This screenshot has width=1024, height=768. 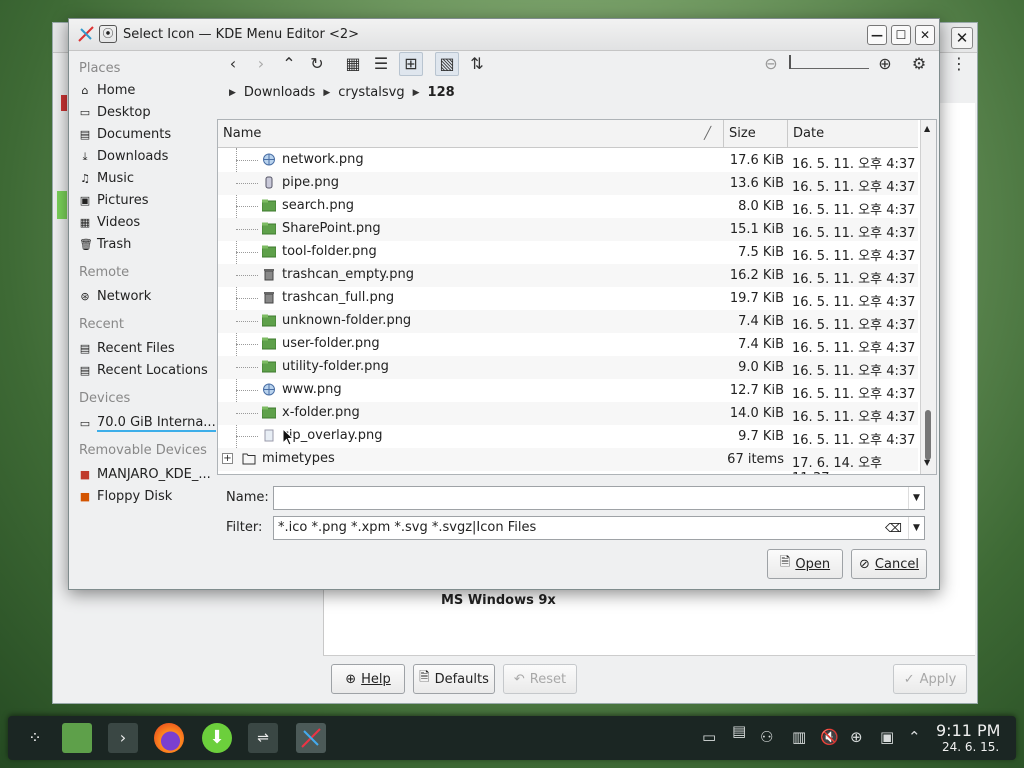 I want to click on place-music: ♫ Music, so click(x=106, y=178).